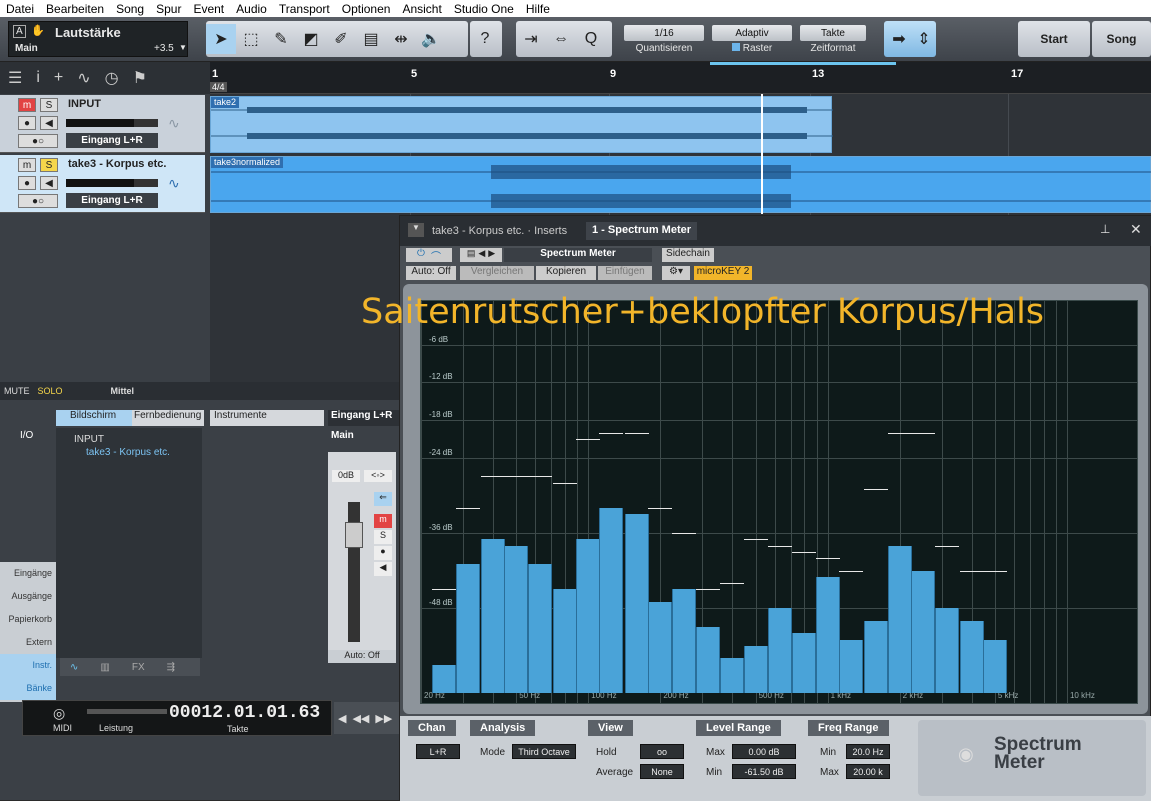 The width and height of the screenshot is (1151, 801). What do you see at coordinates (104, 667) in the screenshot?
I see `keys-tab-icon: ▥` at bounding box center [104, 667].